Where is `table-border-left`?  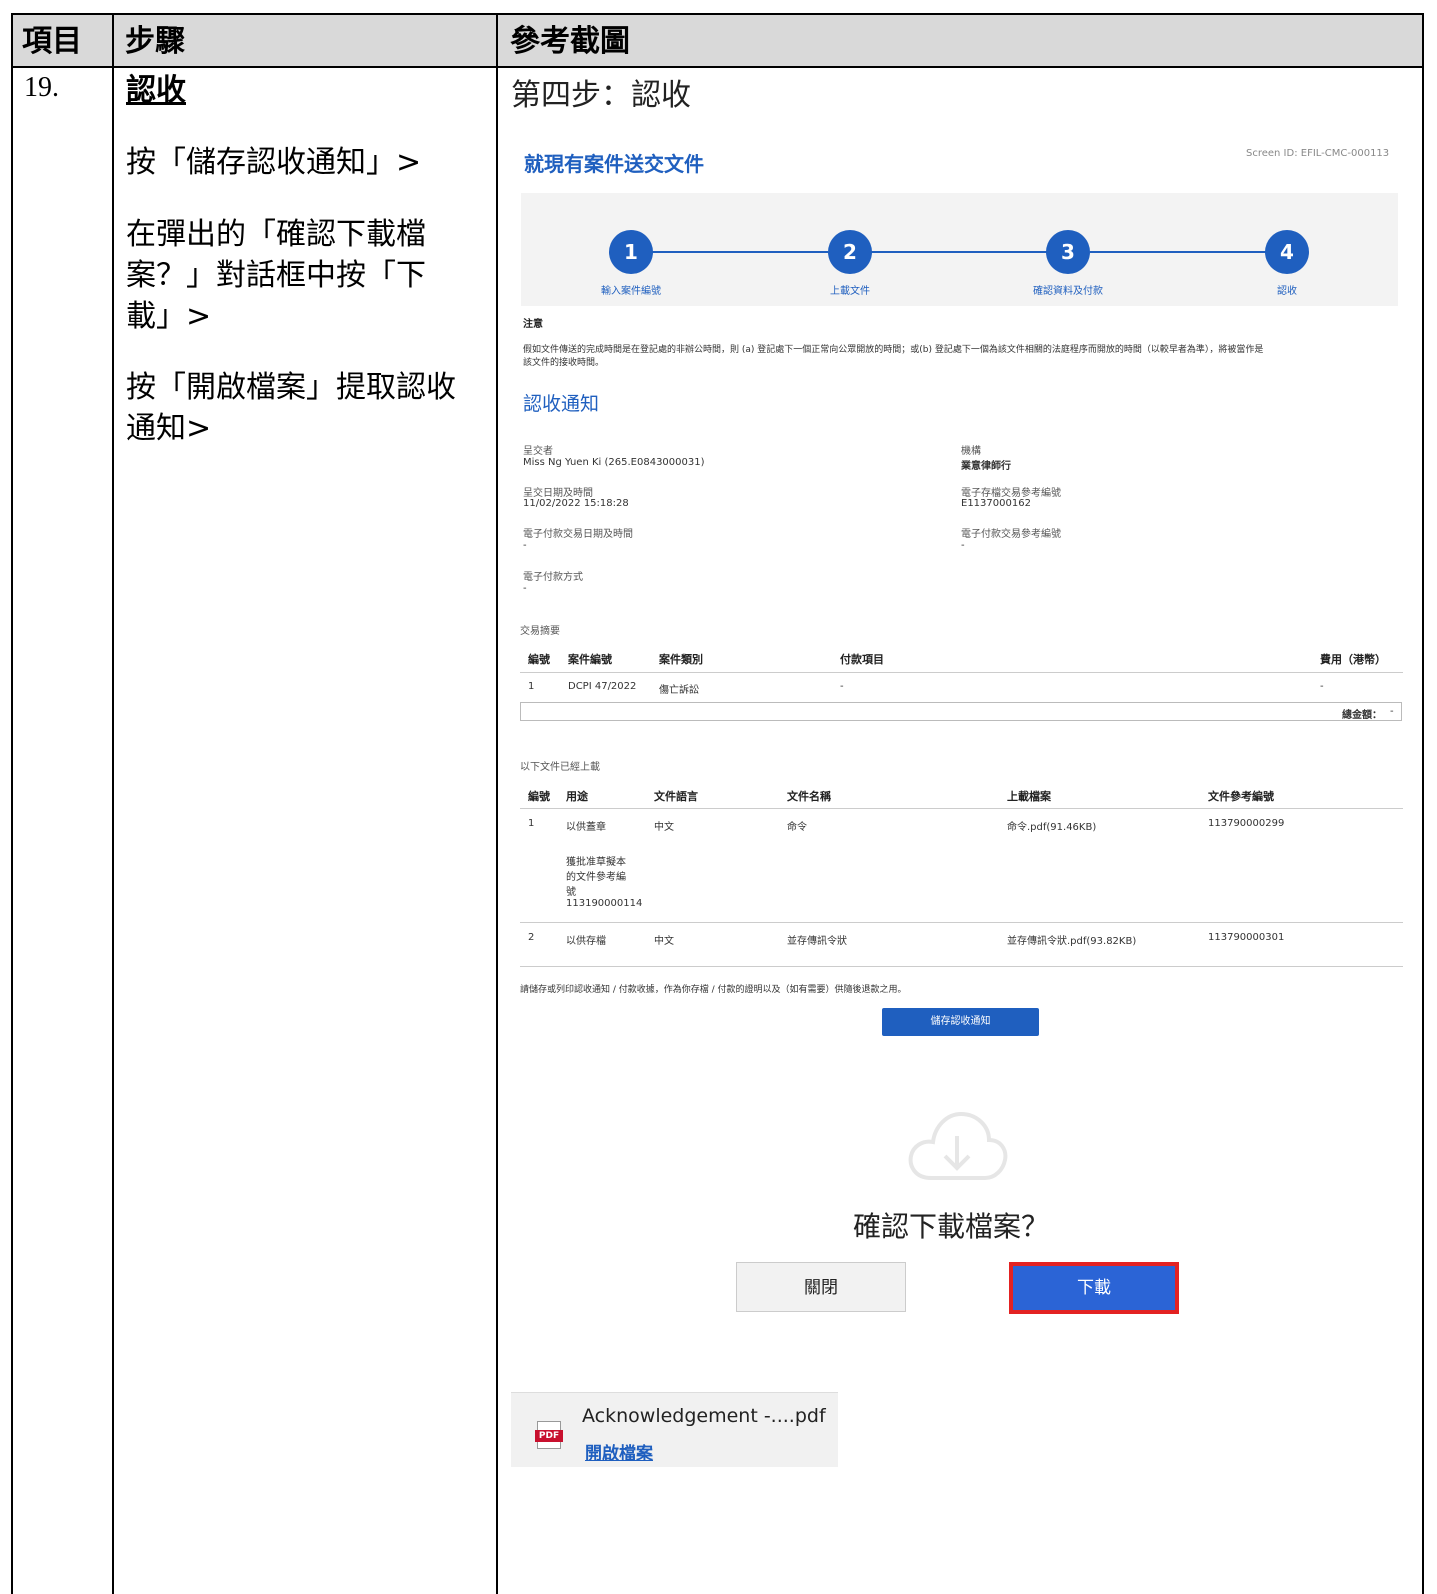 table-border-left is located at coordinates (12, 803).